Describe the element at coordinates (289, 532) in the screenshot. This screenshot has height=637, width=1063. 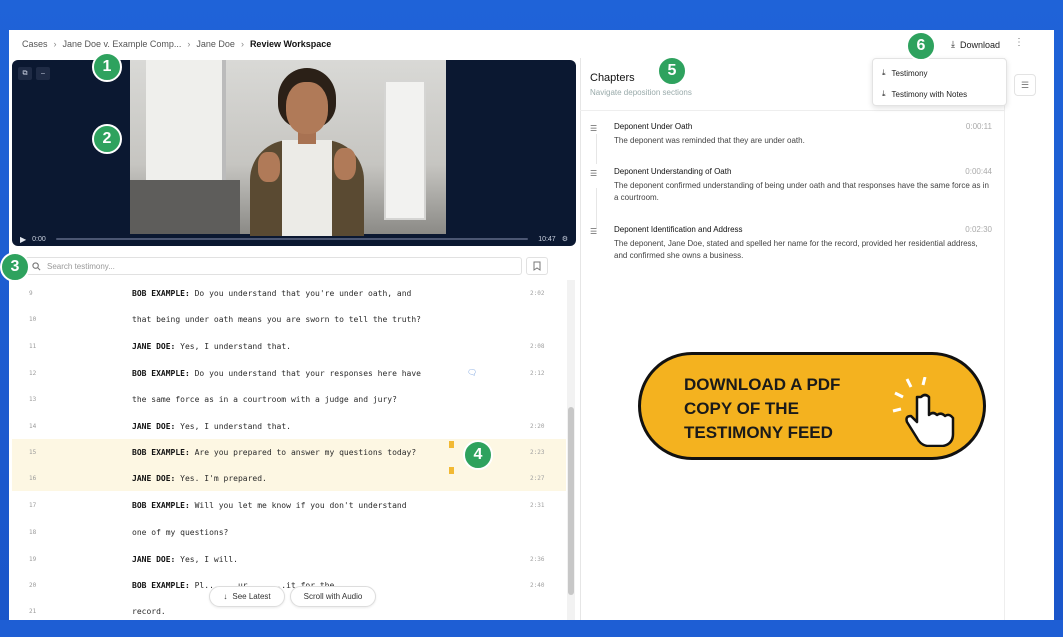
I see `transcript-line: 18 one of my questions?` at that location.